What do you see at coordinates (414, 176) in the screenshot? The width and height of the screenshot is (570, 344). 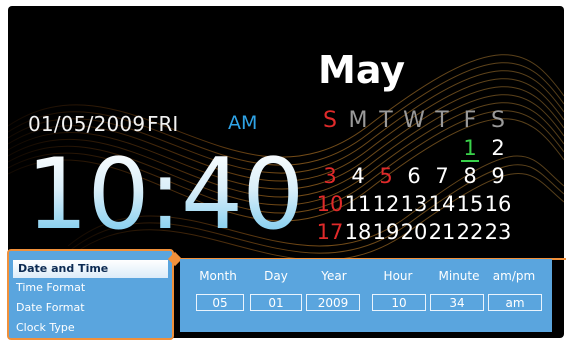 I see `calendar-day: 6` at bounding box center [414, 176].